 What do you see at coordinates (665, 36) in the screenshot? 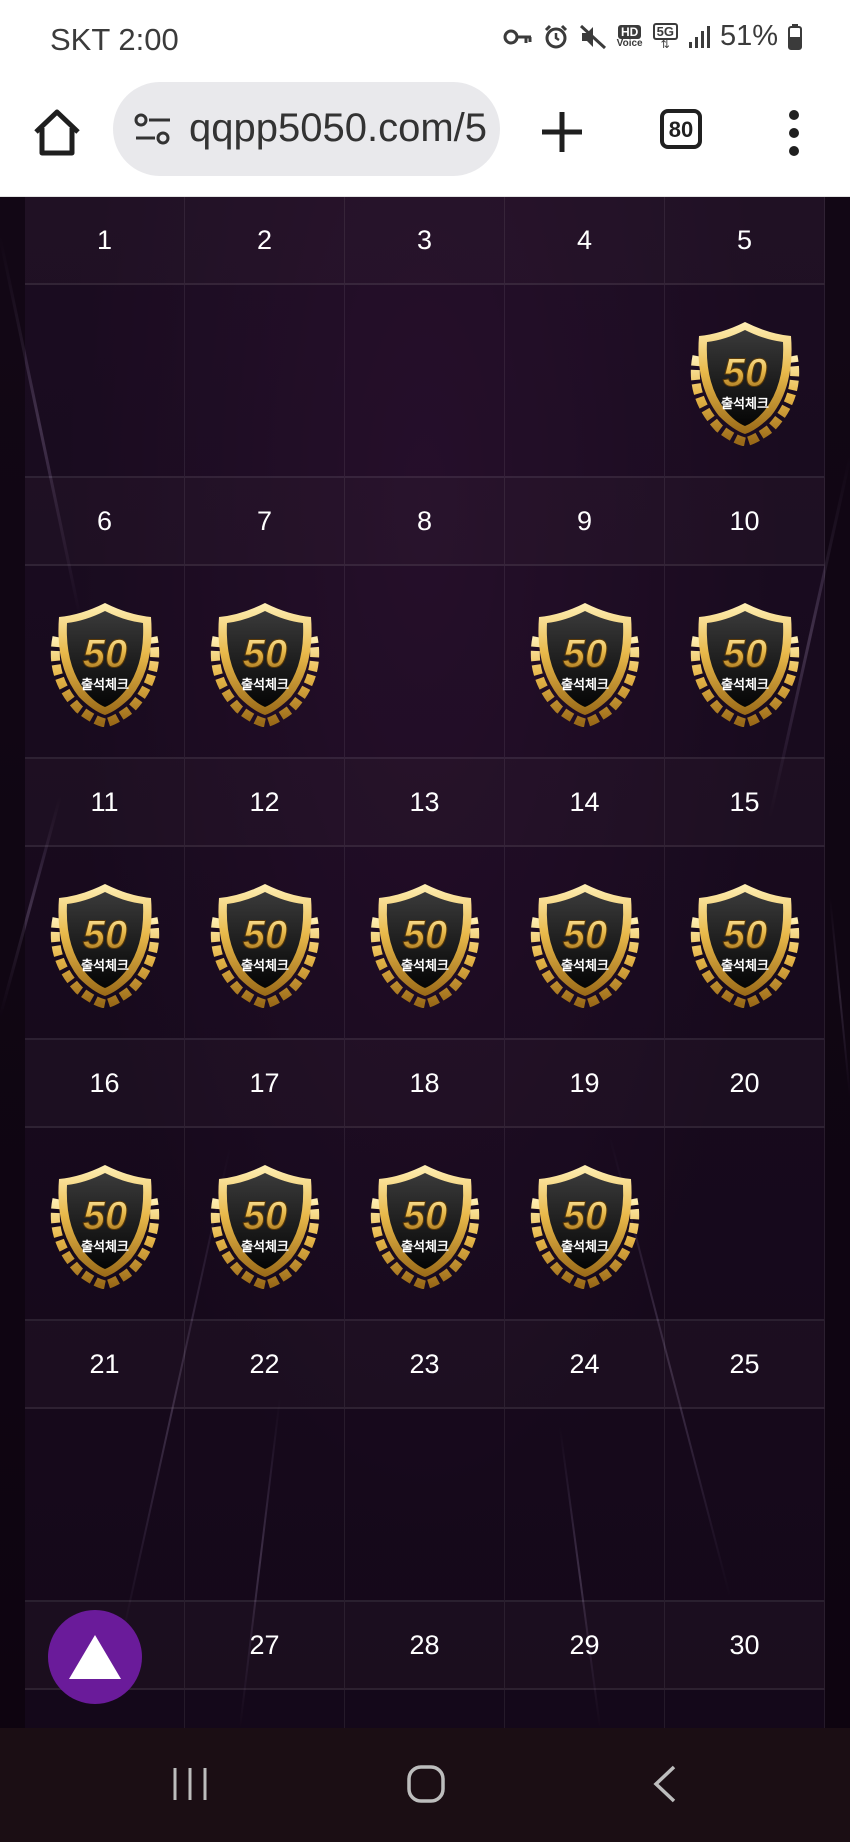
I see `5g-icon: 5G ⇅` at bounding box center [665, 36].